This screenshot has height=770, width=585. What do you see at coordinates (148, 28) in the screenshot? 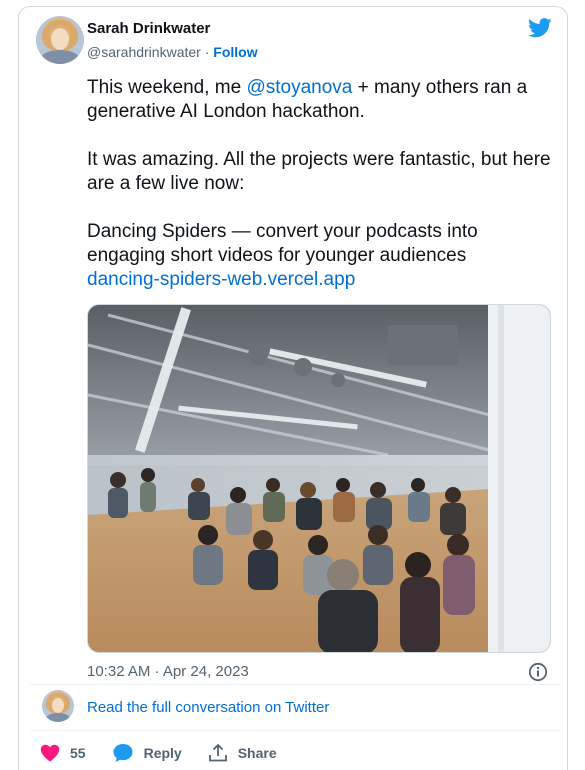
I see `author-name: Sarah Drinkwater` at bounding box center [148, 28].